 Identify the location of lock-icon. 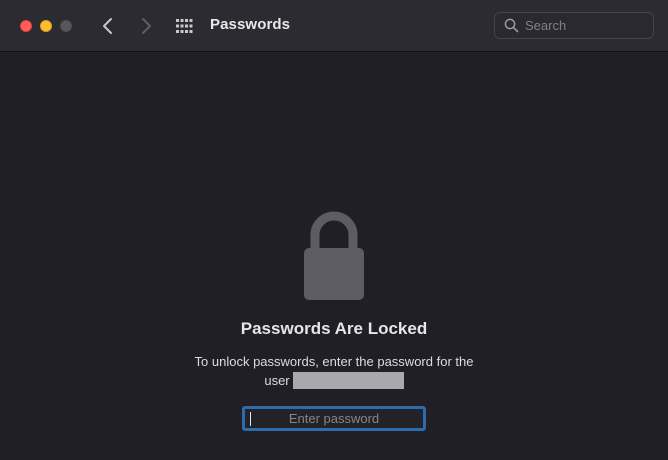
(334, 255).